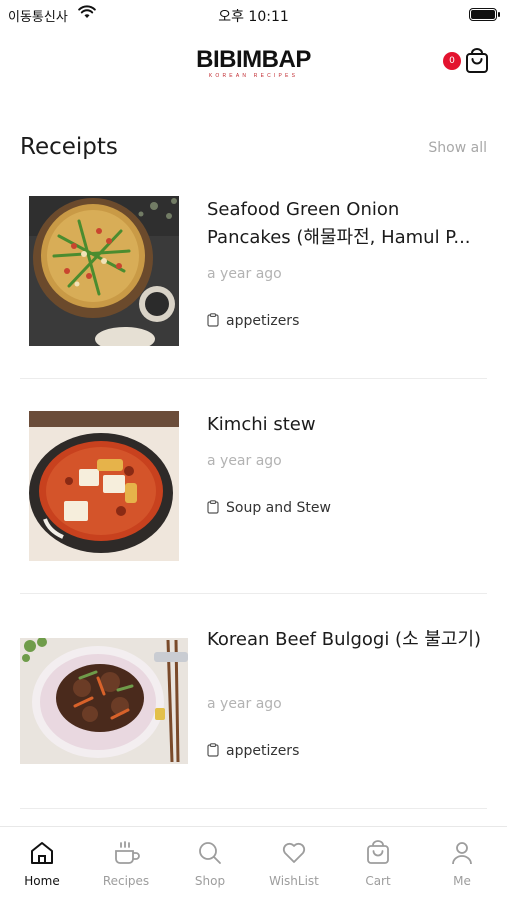 This screenshot has height=900, width=507. What do you see at coordinates (462, 853) in the screenshot?
I see `user-icon` at bounding box center [462, 853].